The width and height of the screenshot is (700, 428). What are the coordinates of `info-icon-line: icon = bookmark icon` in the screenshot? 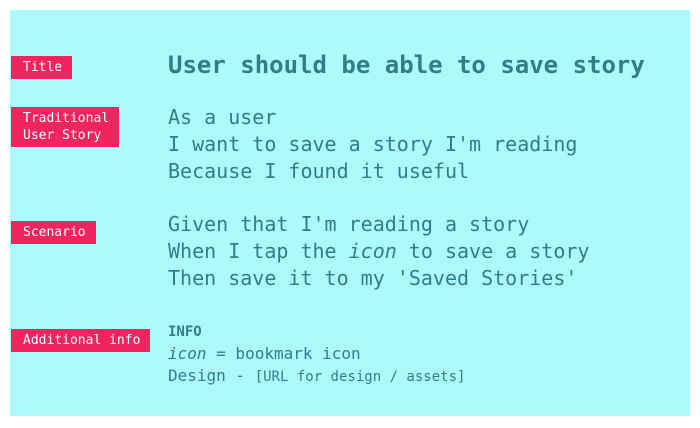 It's located at (316, 354).